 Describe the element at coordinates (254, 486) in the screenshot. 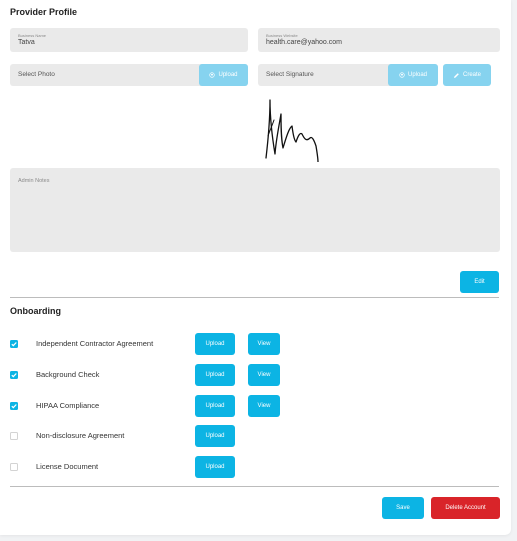

I see `footer-divider` at that location.